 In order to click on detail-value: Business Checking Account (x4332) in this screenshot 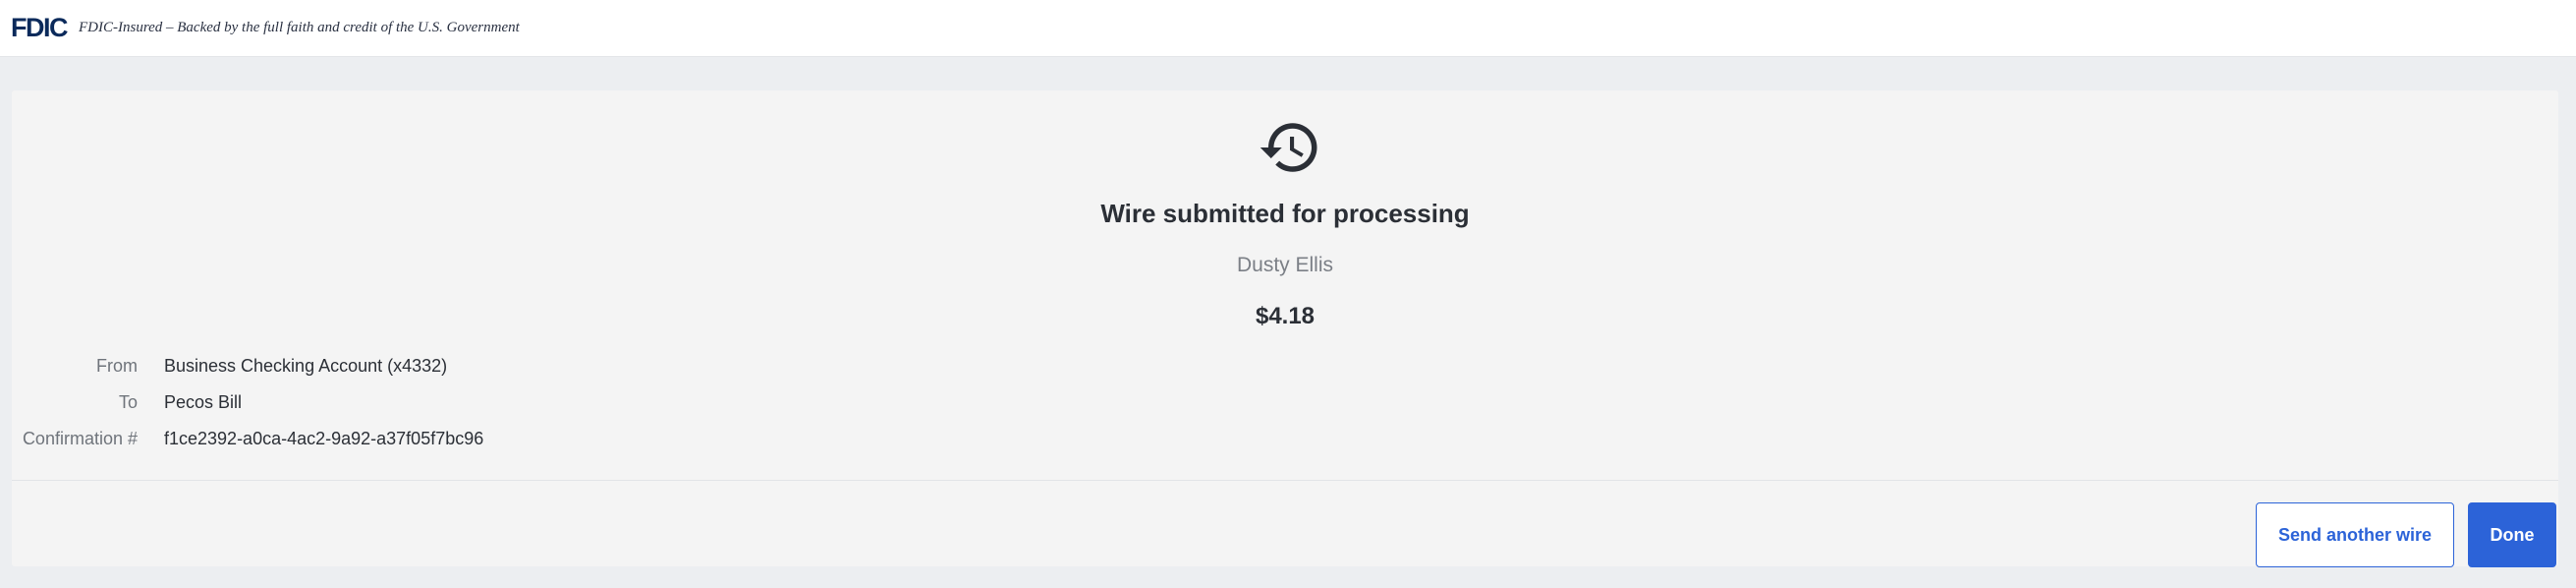, I will do `click(306, 366)`.